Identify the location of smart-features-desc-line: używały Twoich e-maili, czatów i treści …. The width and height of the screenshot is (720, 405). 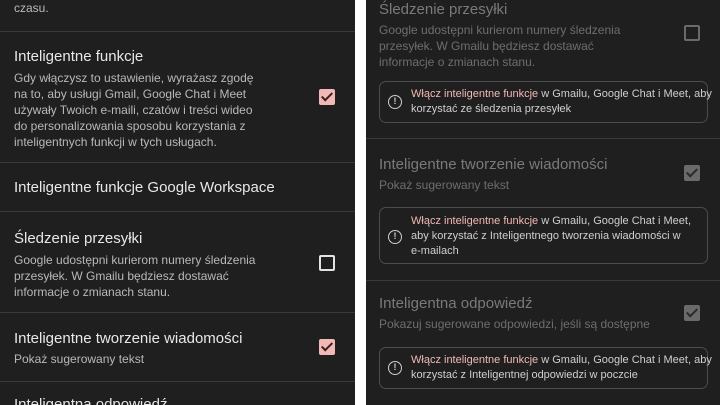
(133, 110).